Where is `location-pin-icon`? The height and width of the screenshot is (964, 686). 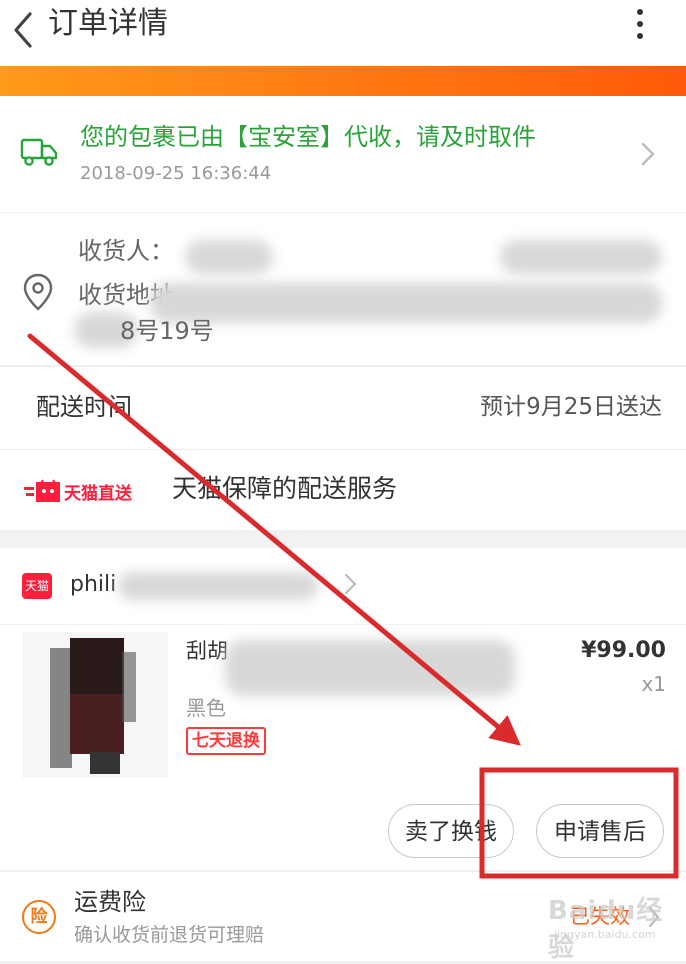
location-pin-icon is located at coordinates (38, 292).